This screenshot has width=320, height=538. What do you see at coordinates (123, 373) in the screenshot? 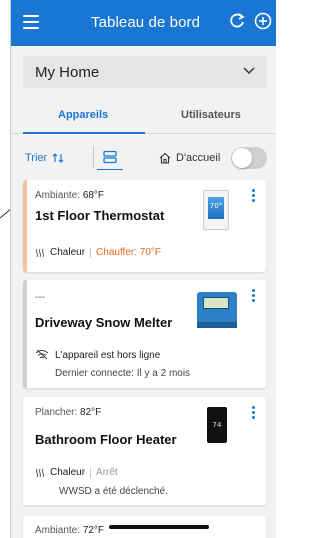
I see `last-connected: Dernier connecte: Il y a 2 mois` at bounding box center [123, 373].